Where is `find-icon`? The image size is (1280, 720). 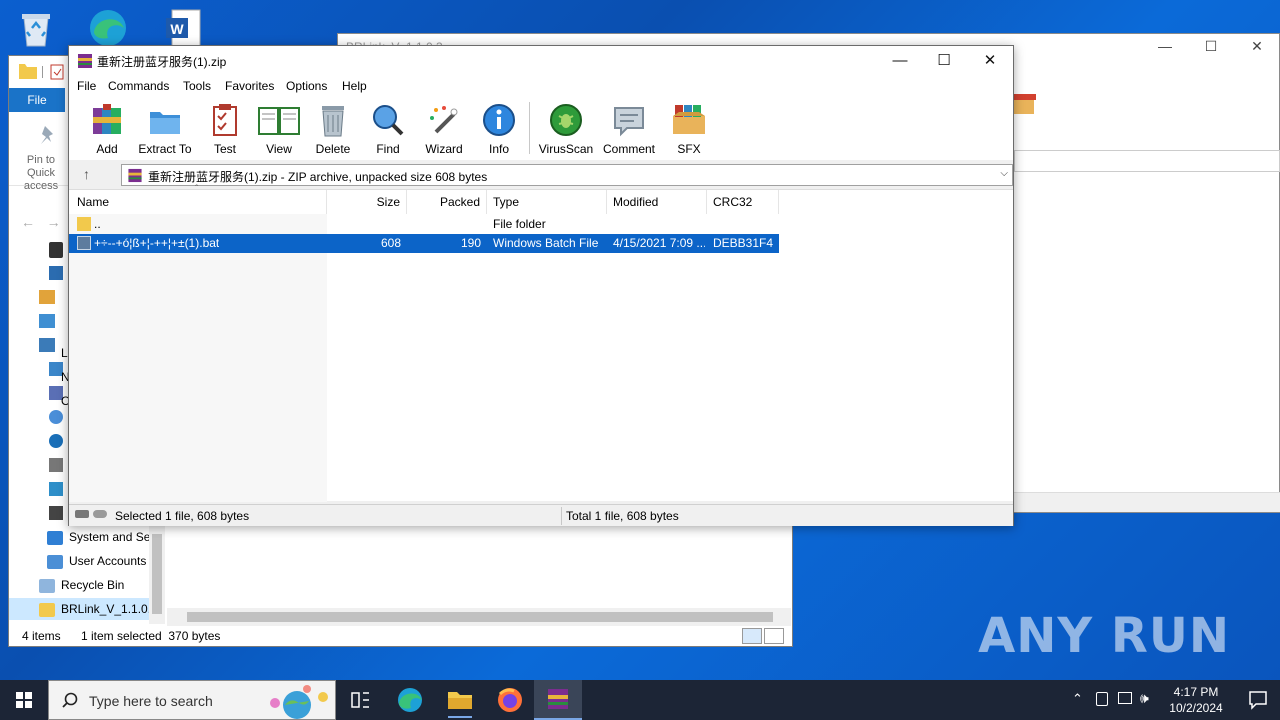
find-icon is located at coordinates (388, 120).